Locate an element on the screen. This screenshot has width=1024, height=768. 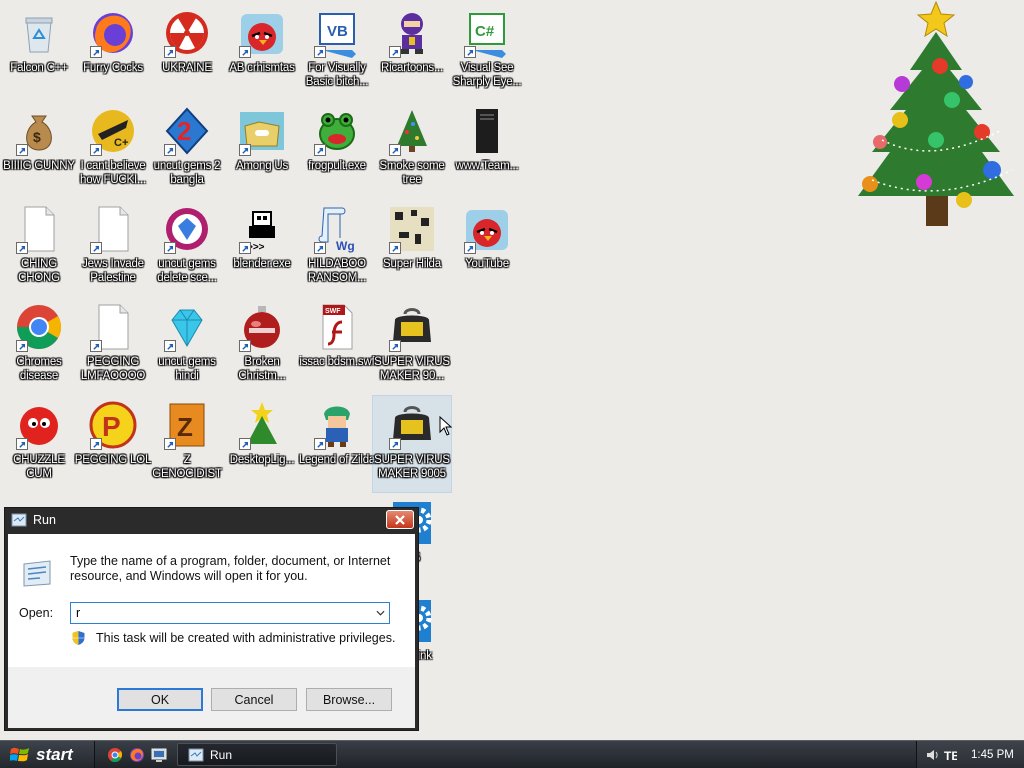
desktop-icon-uncut-gems-hindi: uncut gems hindi is located at coordinates (187, 346).